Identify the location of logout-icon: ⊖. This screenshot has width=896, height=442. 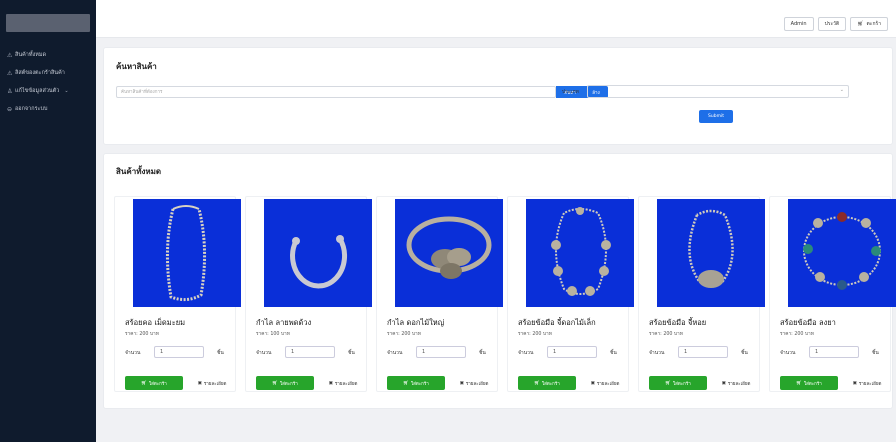
(10, 109).